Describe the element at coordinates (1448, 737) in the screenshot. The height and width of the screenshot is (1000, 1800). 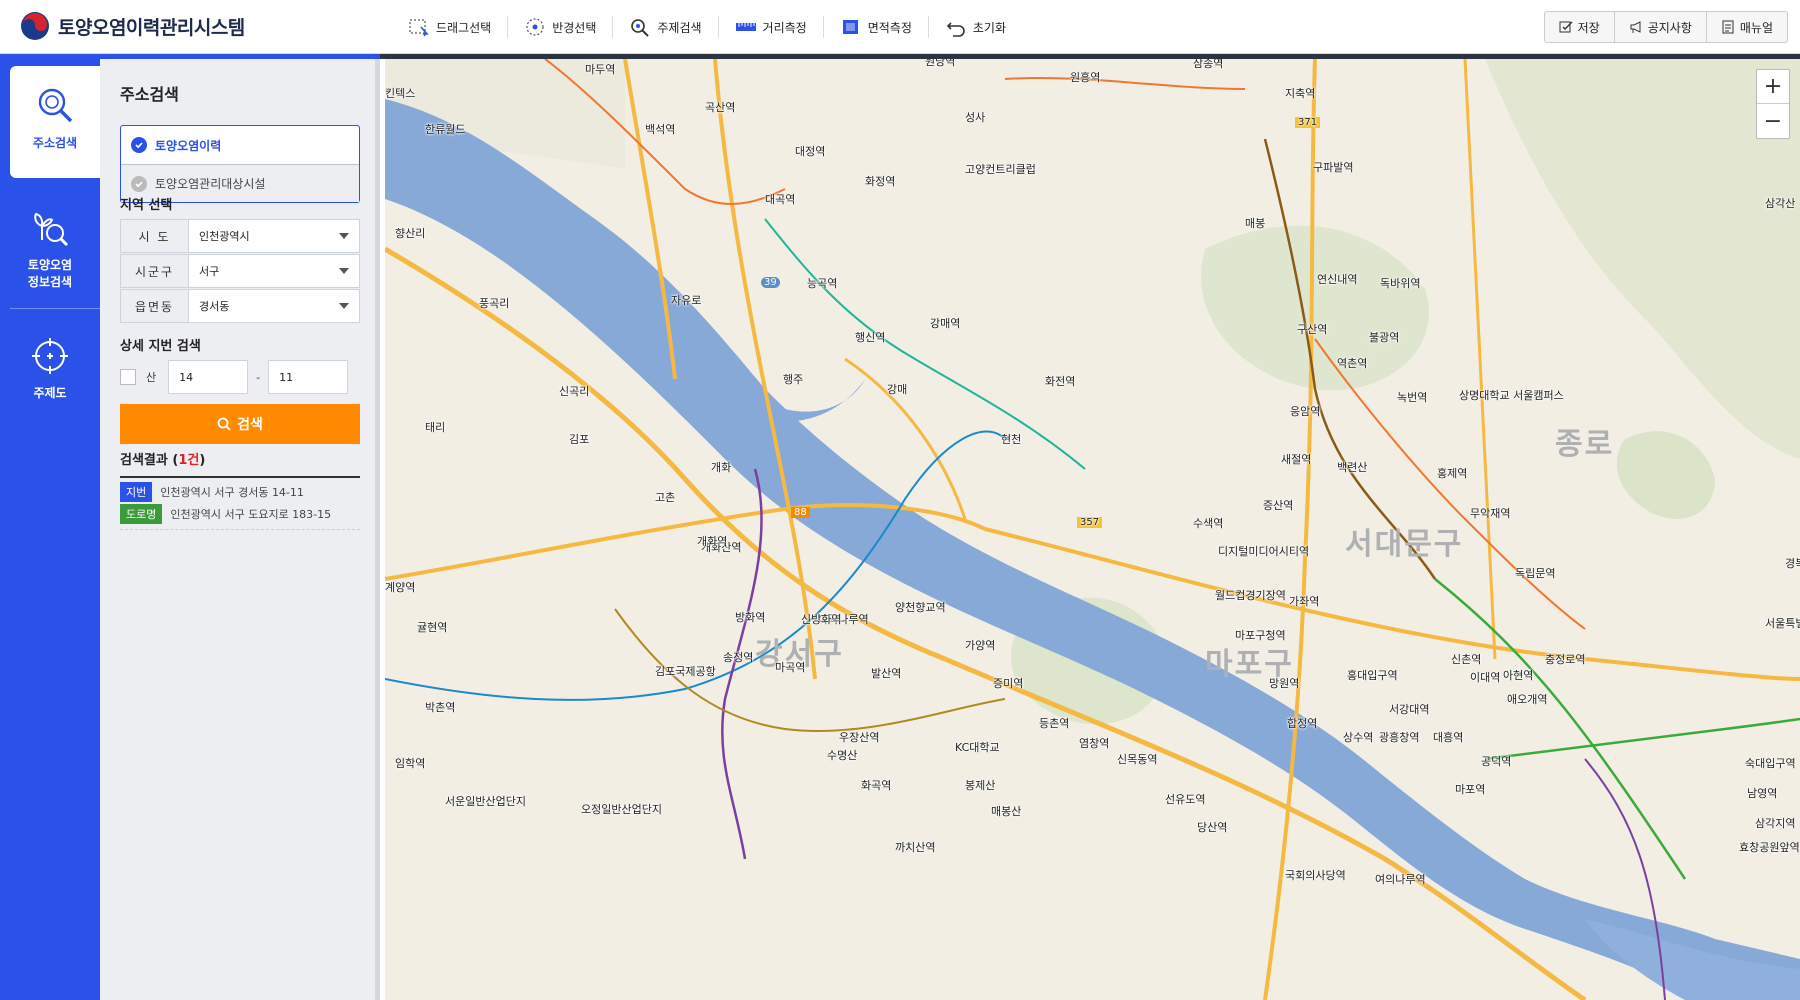
I see `station-label: 대흥역` at that location.